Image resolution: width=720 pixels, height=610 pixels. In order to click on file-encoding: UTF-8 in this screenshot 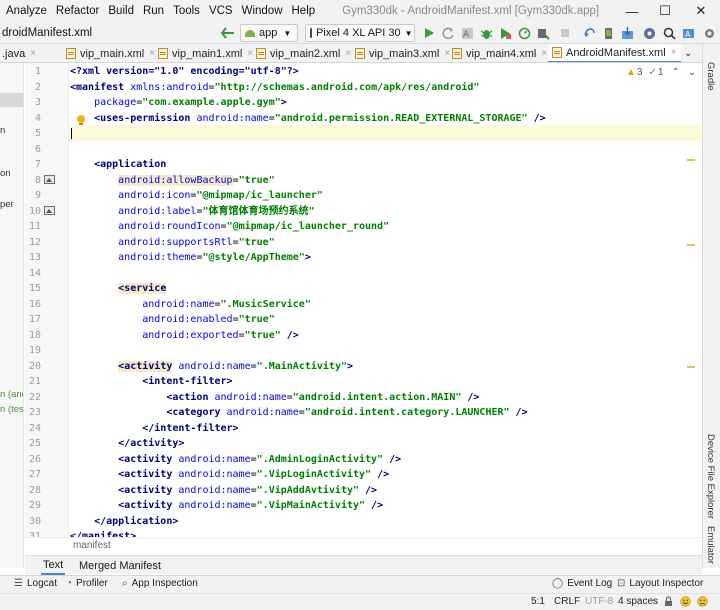, I will do `click(599, 601)`.